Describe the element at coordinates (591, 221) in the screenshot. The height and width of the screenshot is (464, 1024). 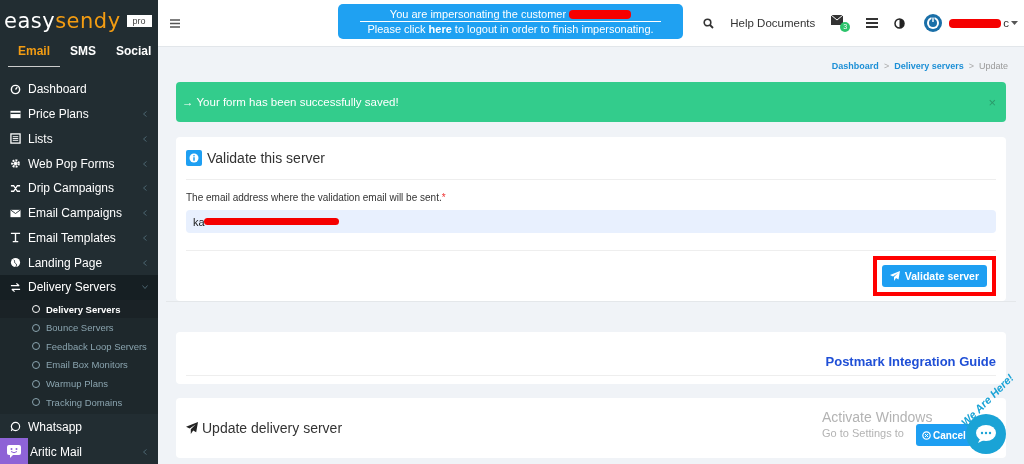
I see `email-field: ka` at that location.